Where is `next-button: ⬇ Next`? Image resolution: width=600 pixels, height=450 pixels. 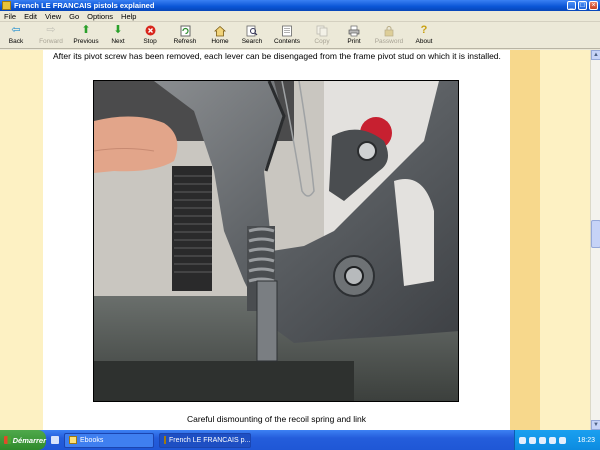 next-button: ⬇ Next is located at coordinates (118, 35).